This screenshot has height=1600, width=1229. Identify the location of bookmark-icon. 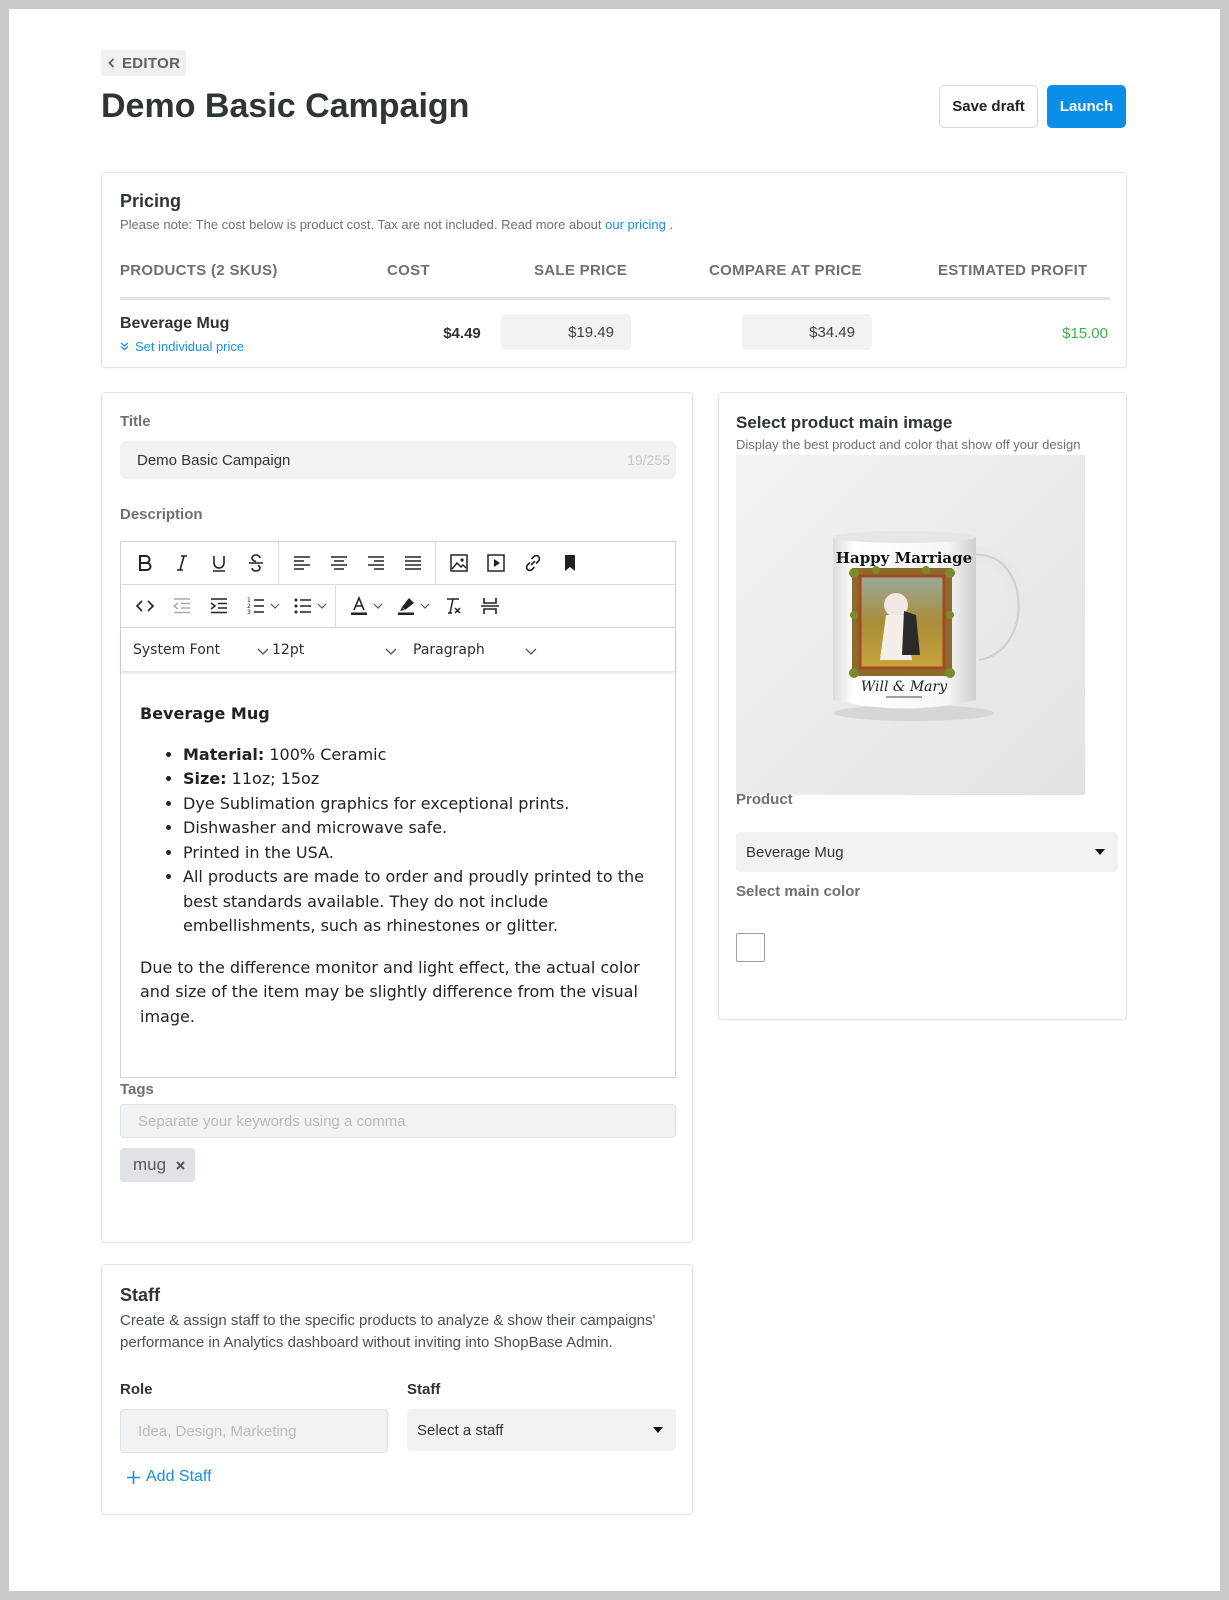
(569, 563).